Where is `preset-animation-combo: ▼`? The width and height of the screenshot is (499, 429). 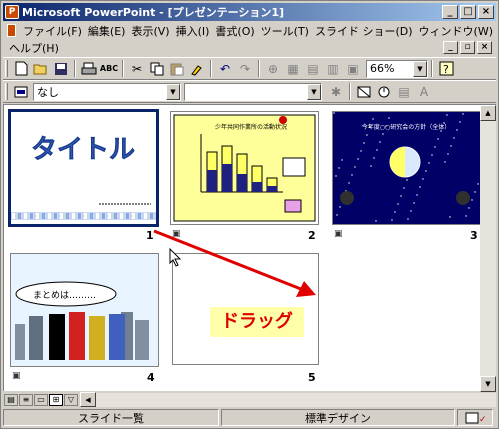 preset-animation-combo: ▼ is located at coordinates (253, 91).